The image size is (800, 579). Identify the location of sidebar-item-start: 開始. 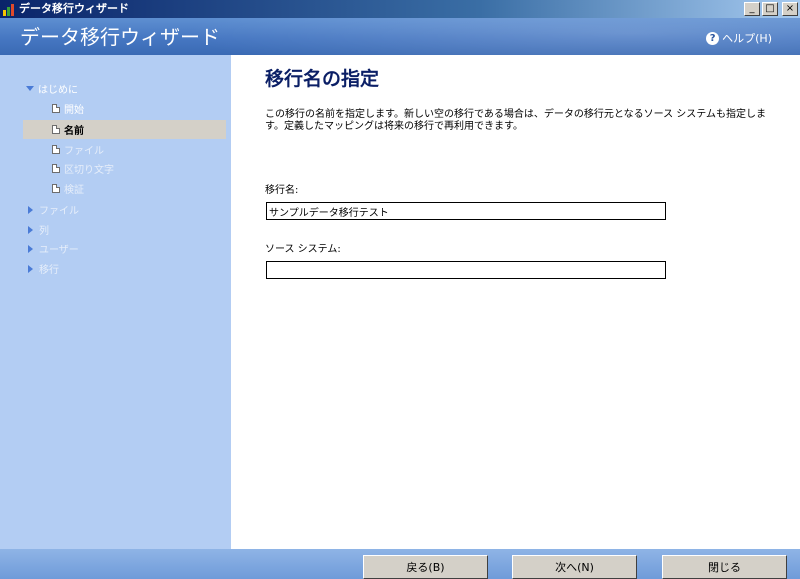
(139, 108).